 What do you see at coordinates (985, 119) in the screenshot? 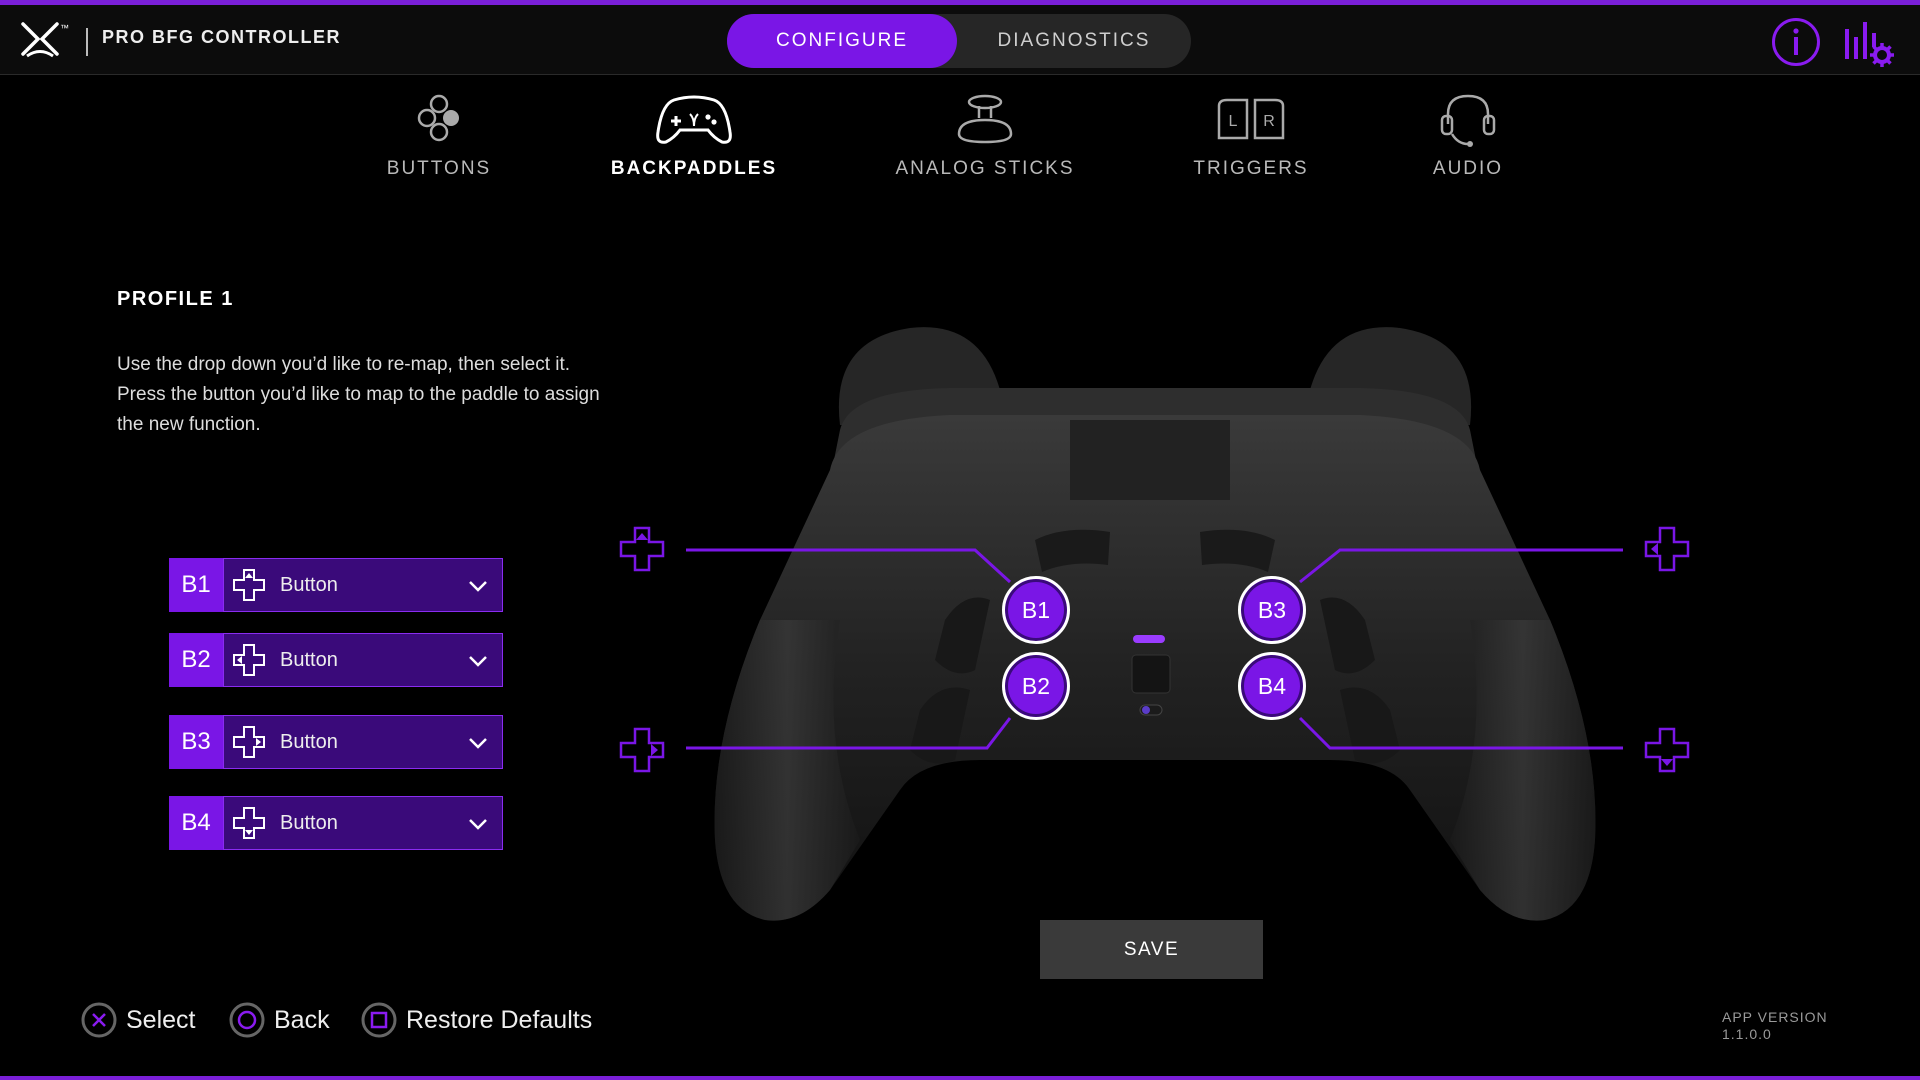
I see `analog-stick-icon` at bounding box center [985, 119].